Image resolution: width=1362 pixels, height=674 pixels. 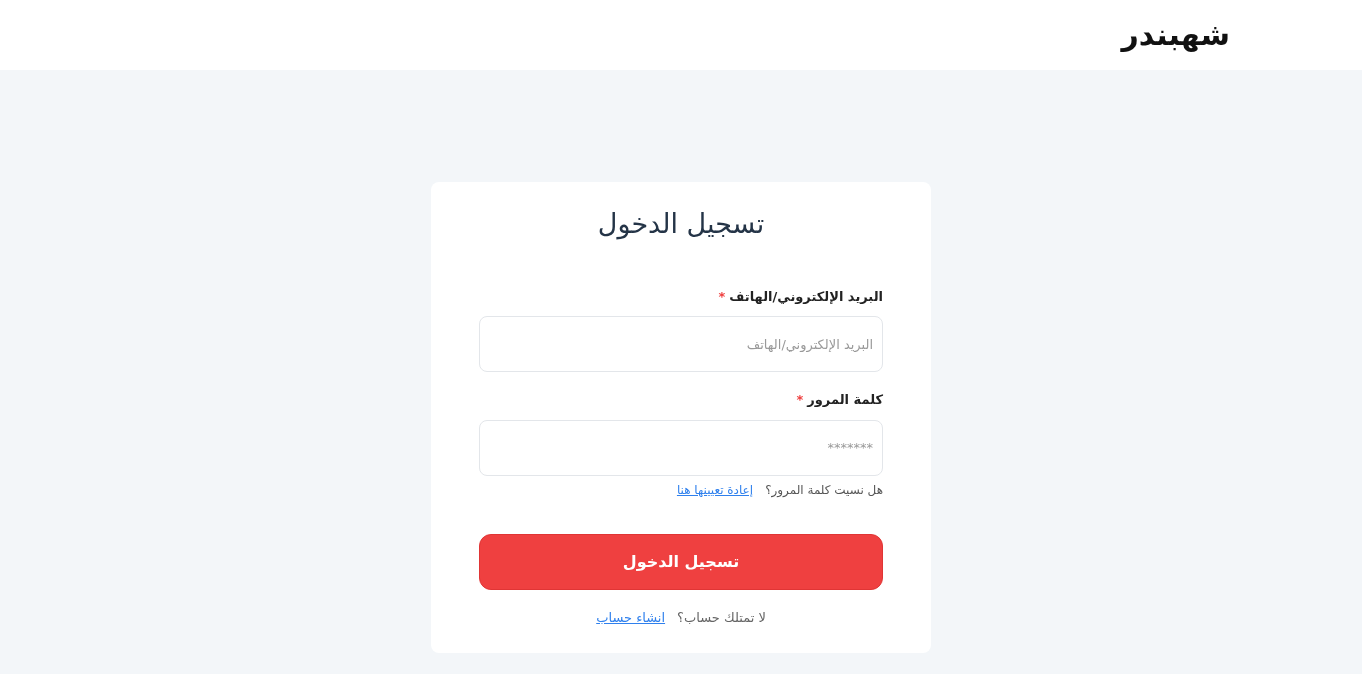 What do you see at coordinates (721, 617) in the screenshot?
I see `no-account-text: لا تمتلك حساب؟` at bounding box center [721, 617].